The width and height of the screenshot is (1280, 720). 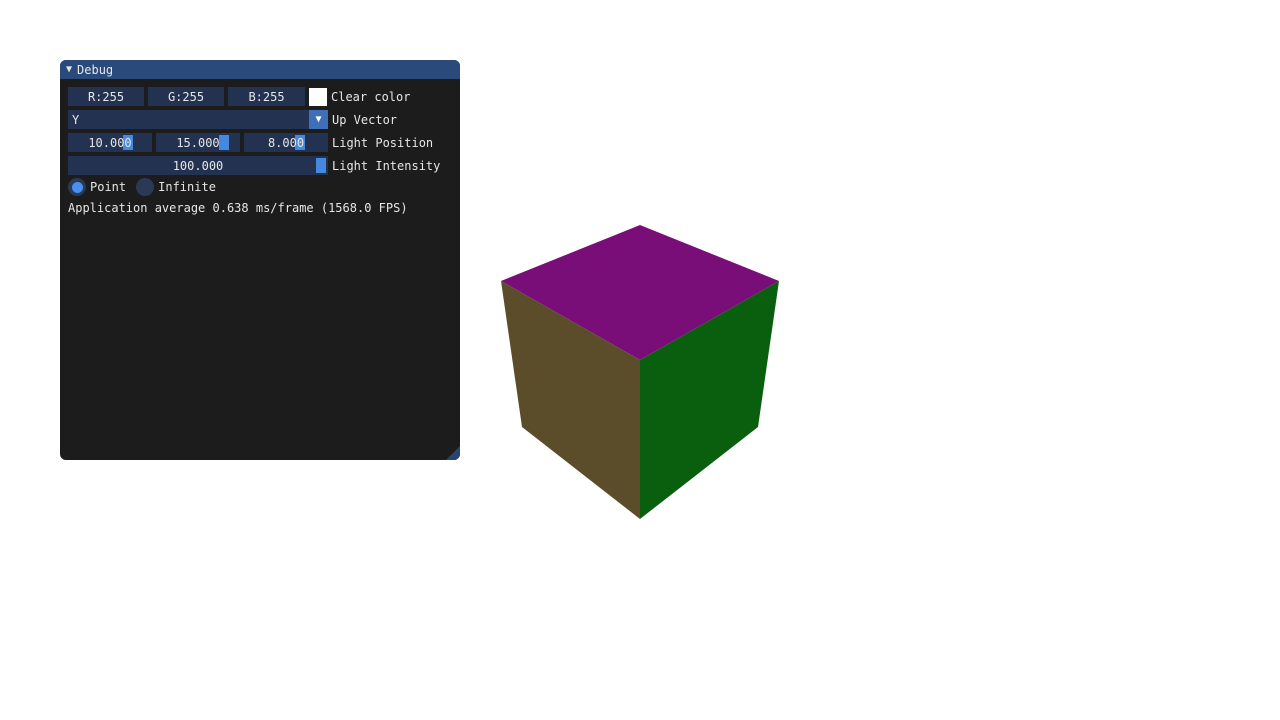 I want to click on window-title: Debug, so click(x=95, y=69).